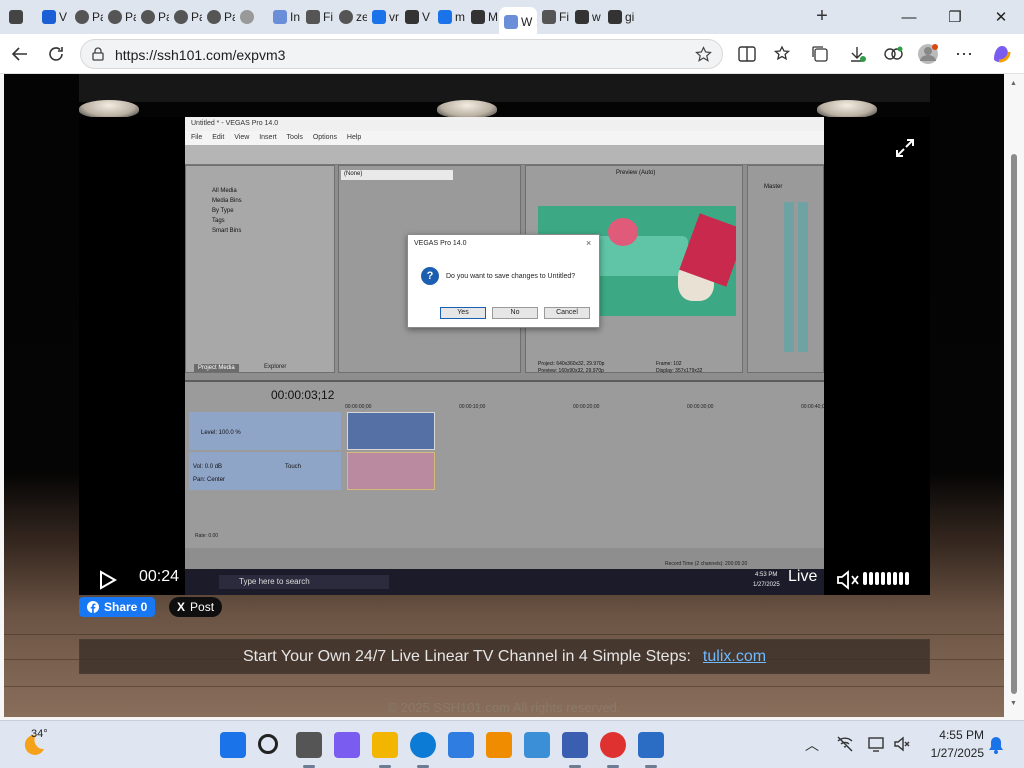 This screenshot has height=768, width=1024. I want to click on dialog-close-icon: ×, so click(588, 243).